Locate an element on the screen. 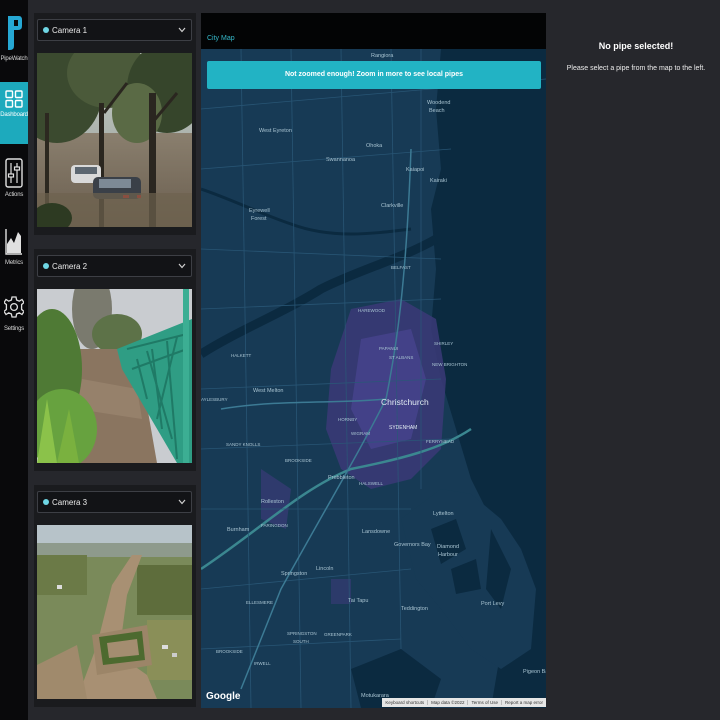 The image size is (720, 720). svg-text: Forest is located at coordinates (259, 219).